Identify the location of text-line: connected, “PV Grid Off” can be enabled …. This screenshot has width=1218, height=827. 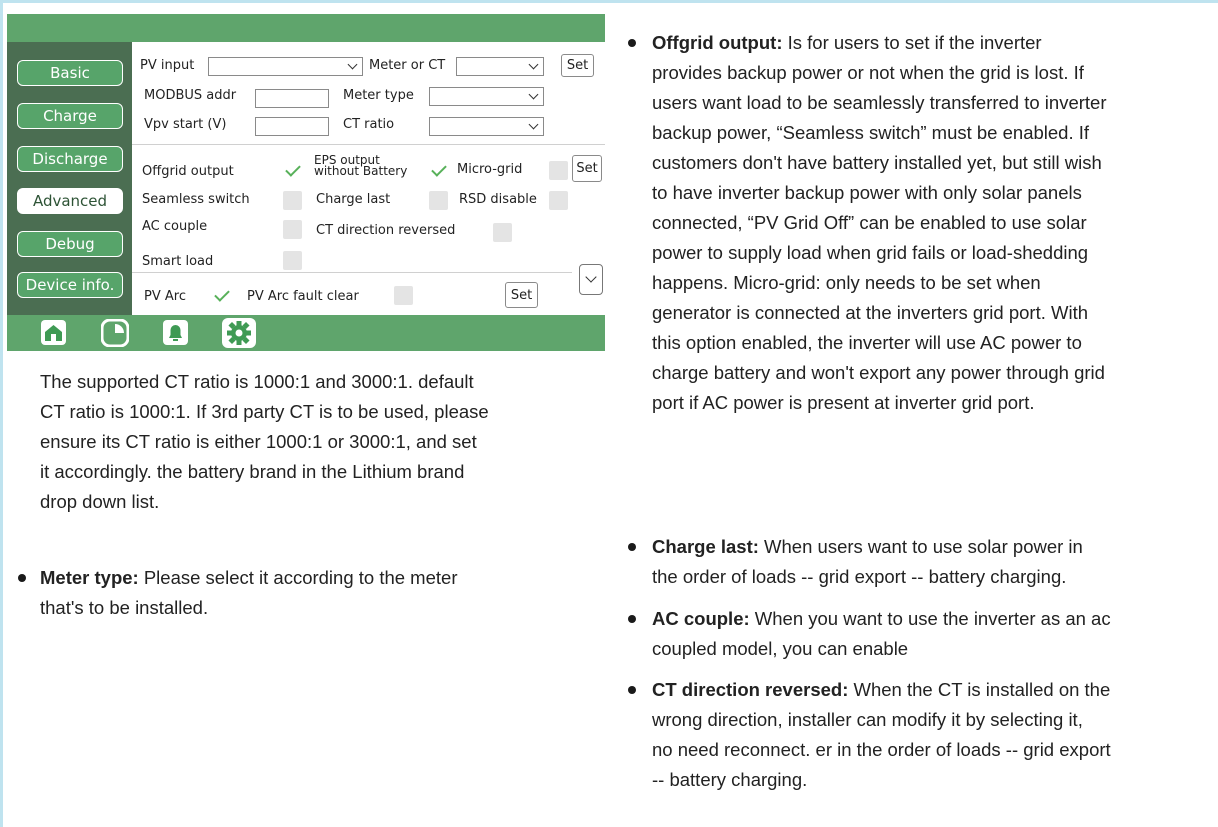
(869, 222).